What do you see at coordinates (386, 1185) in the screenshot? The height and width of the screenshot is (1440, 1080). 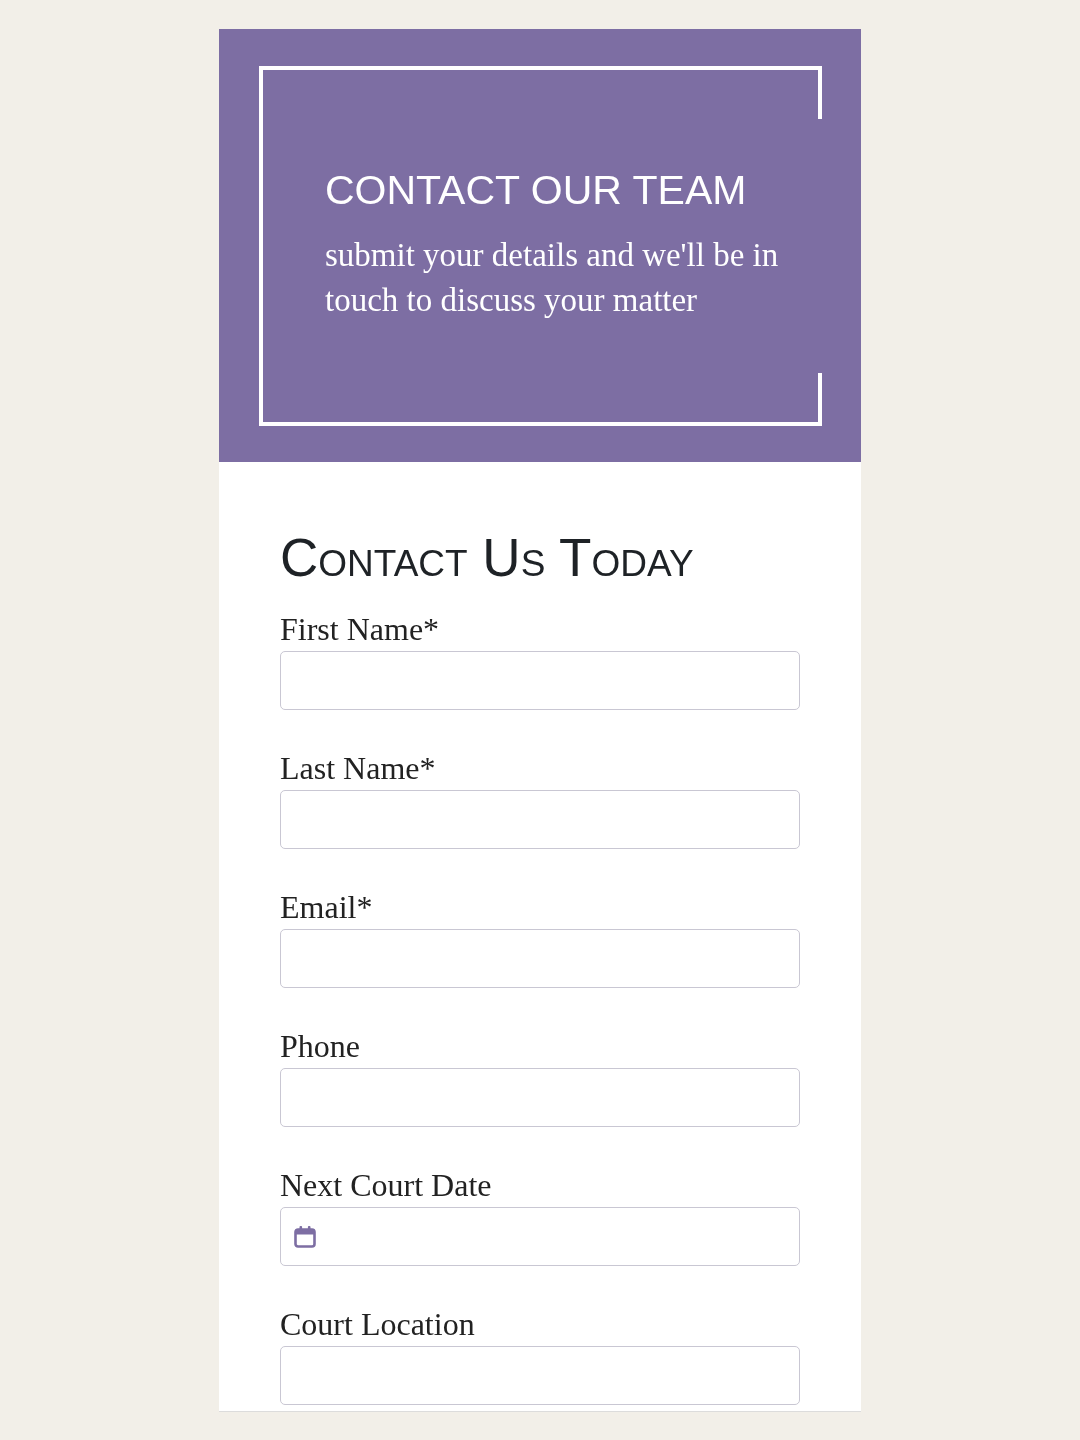 I see `field-label: Next Court Date` at bounding box center [386, 1185].